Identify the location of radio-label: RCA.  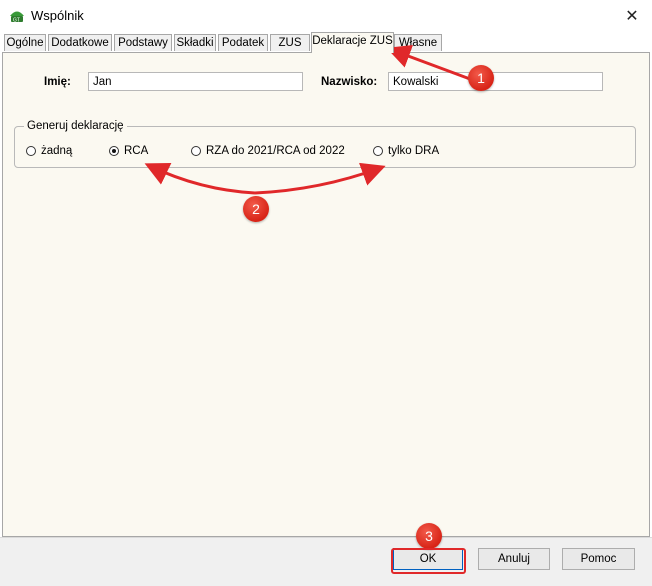
(136, 151).